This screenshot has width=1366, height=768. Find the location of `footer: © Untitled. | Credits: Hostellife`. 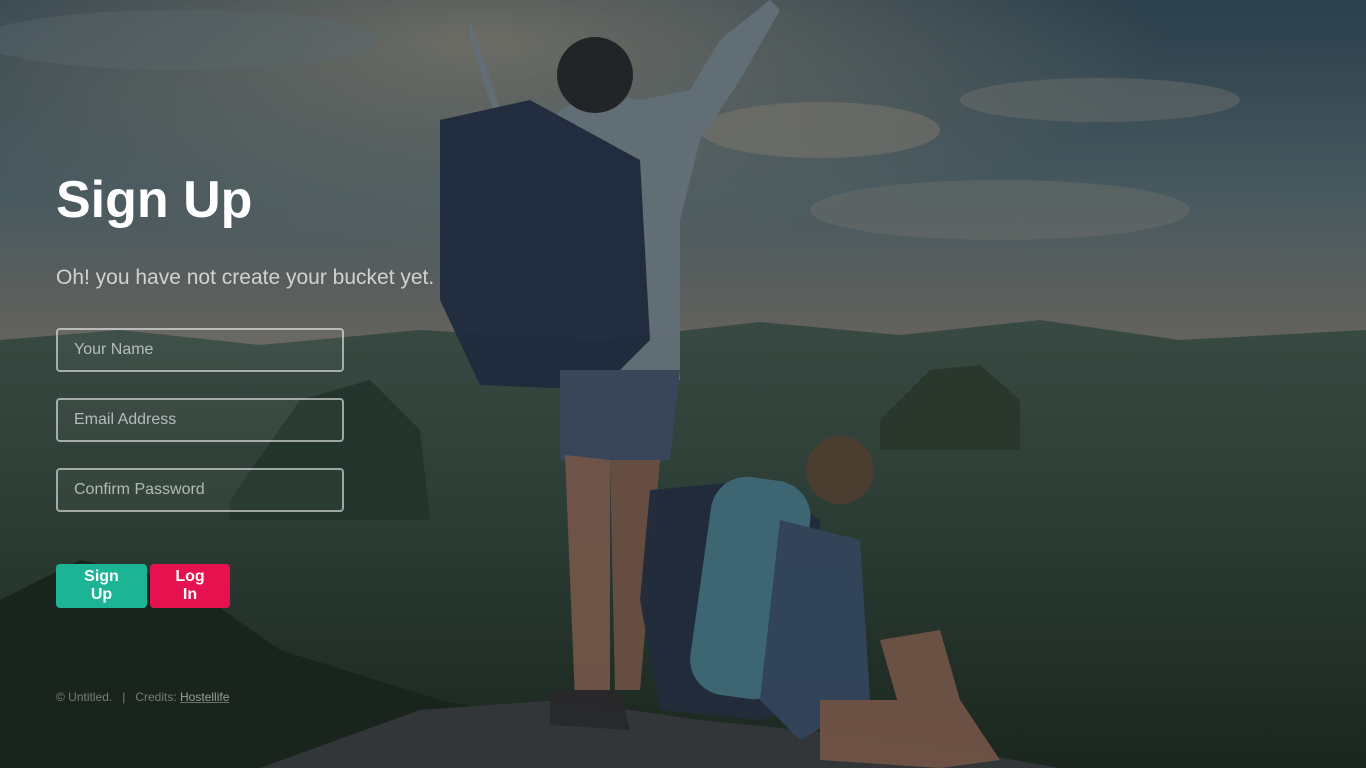

footer: © Untitled. | Credits: Hostellife is located at coordinates (142, 697).